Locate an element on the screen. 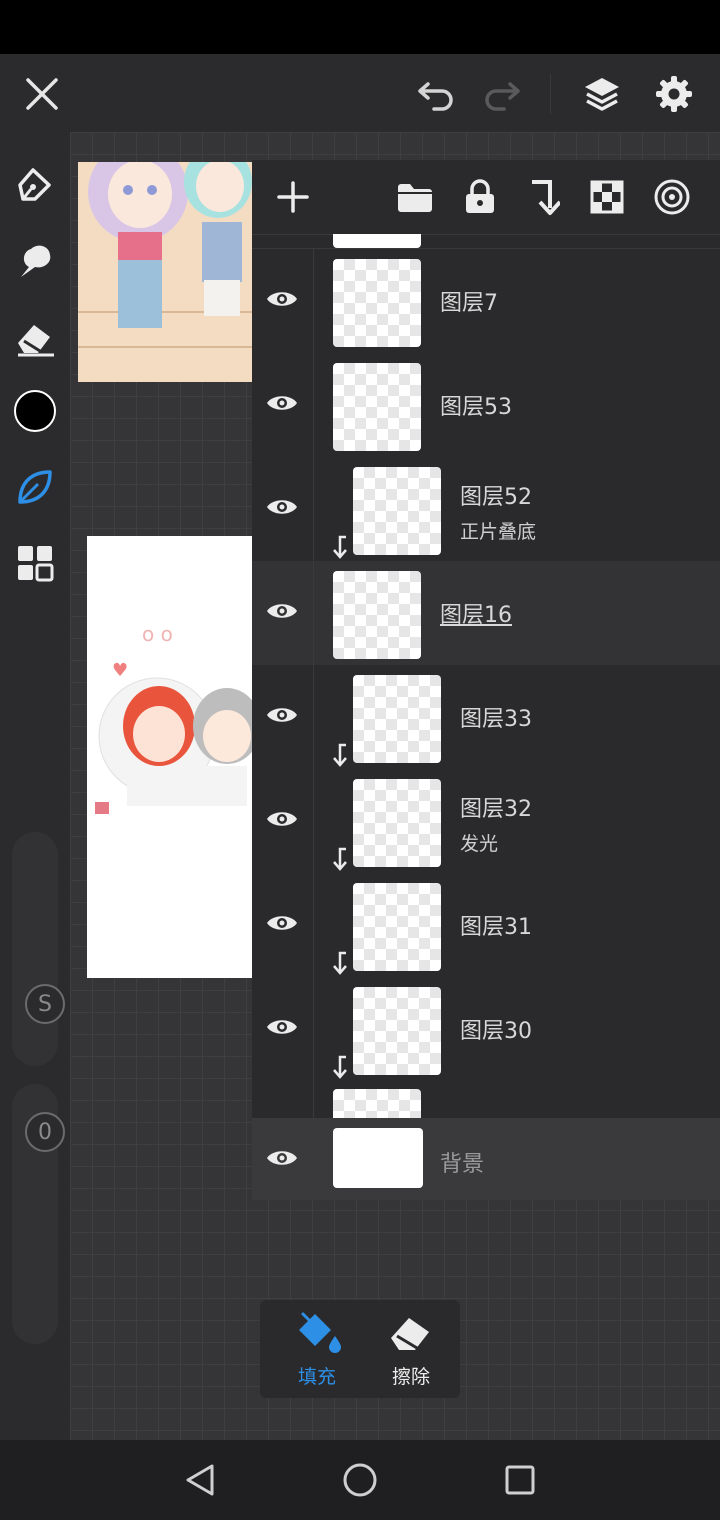  left-toolbar: S 0 is located at coordinates (35, 786).